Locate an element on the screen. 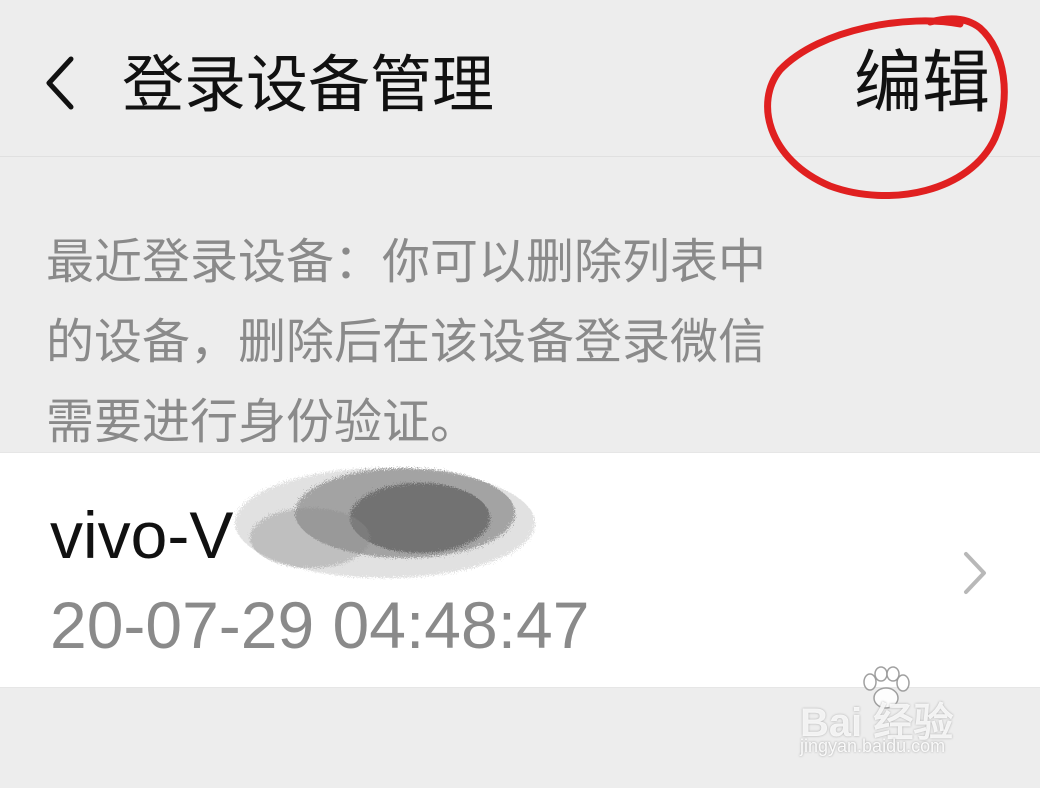 This screenshot has height=788, width=1040. description-line: 最近登录设备：你可以删除列表中 is located at coordinates (406, 262).